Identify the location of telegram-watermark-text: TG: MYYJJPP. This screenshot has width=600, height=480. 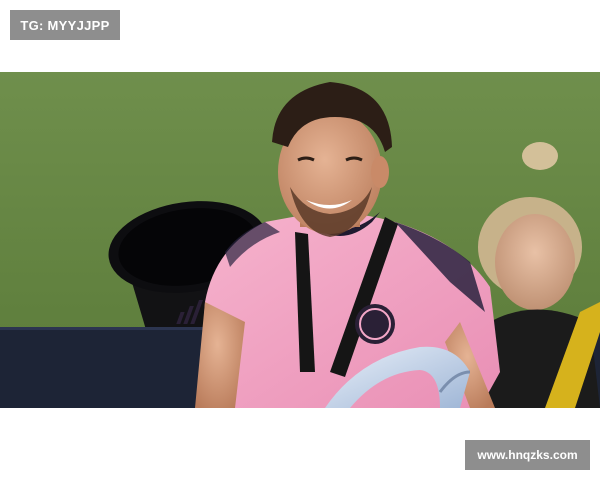
(65, 25).